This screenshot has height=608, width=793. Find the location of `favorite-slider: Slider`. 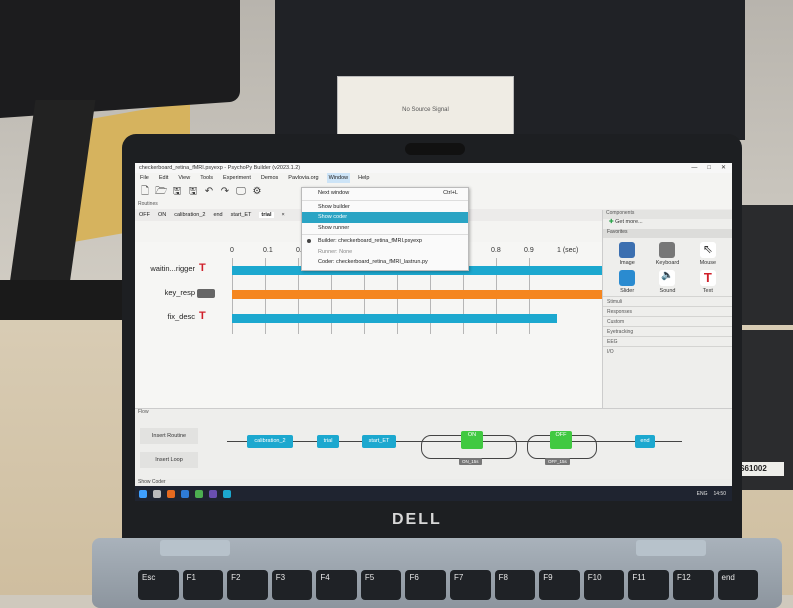

favorite-slider: Slider is located at coordinates (627, 282).